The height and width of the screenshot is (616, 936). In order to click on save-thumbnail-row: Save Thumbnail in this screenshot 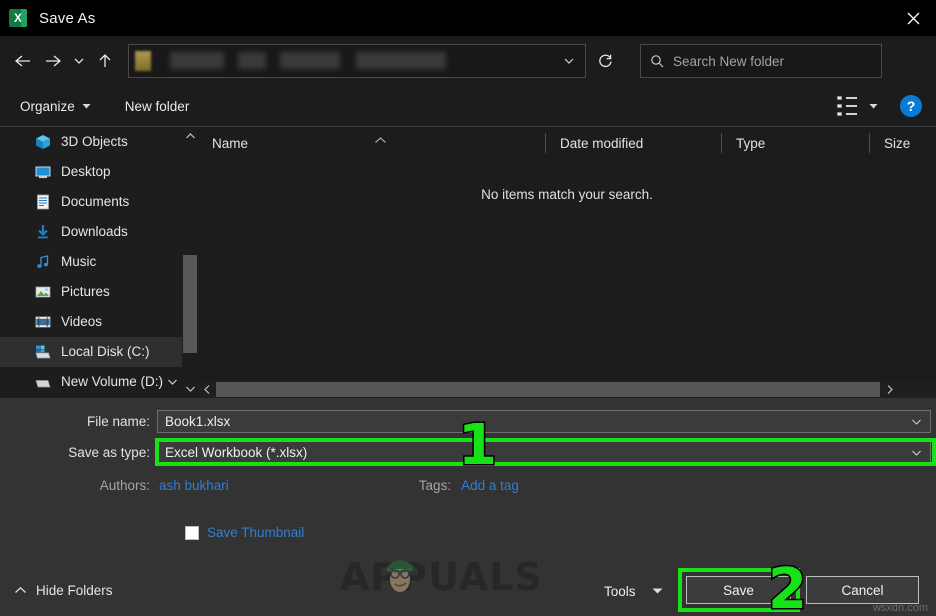, I will do `click(244, 532)`.